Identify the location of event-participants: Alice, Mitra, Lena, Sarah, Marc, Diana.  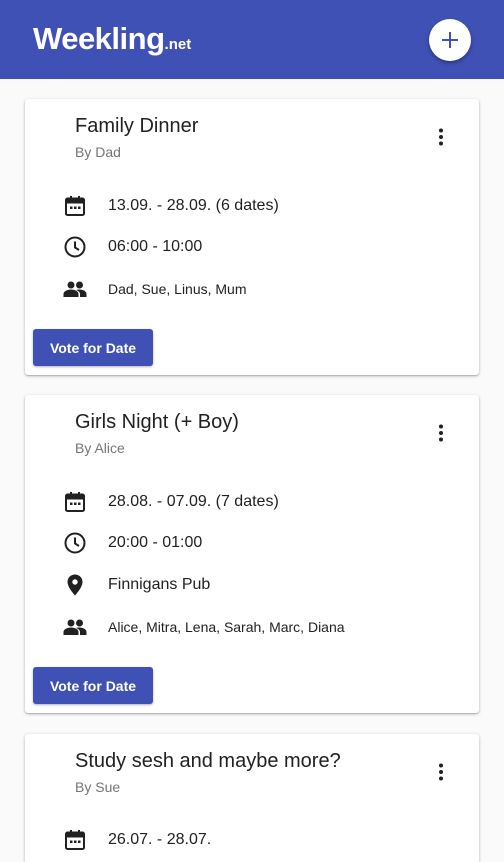
(226, 627).